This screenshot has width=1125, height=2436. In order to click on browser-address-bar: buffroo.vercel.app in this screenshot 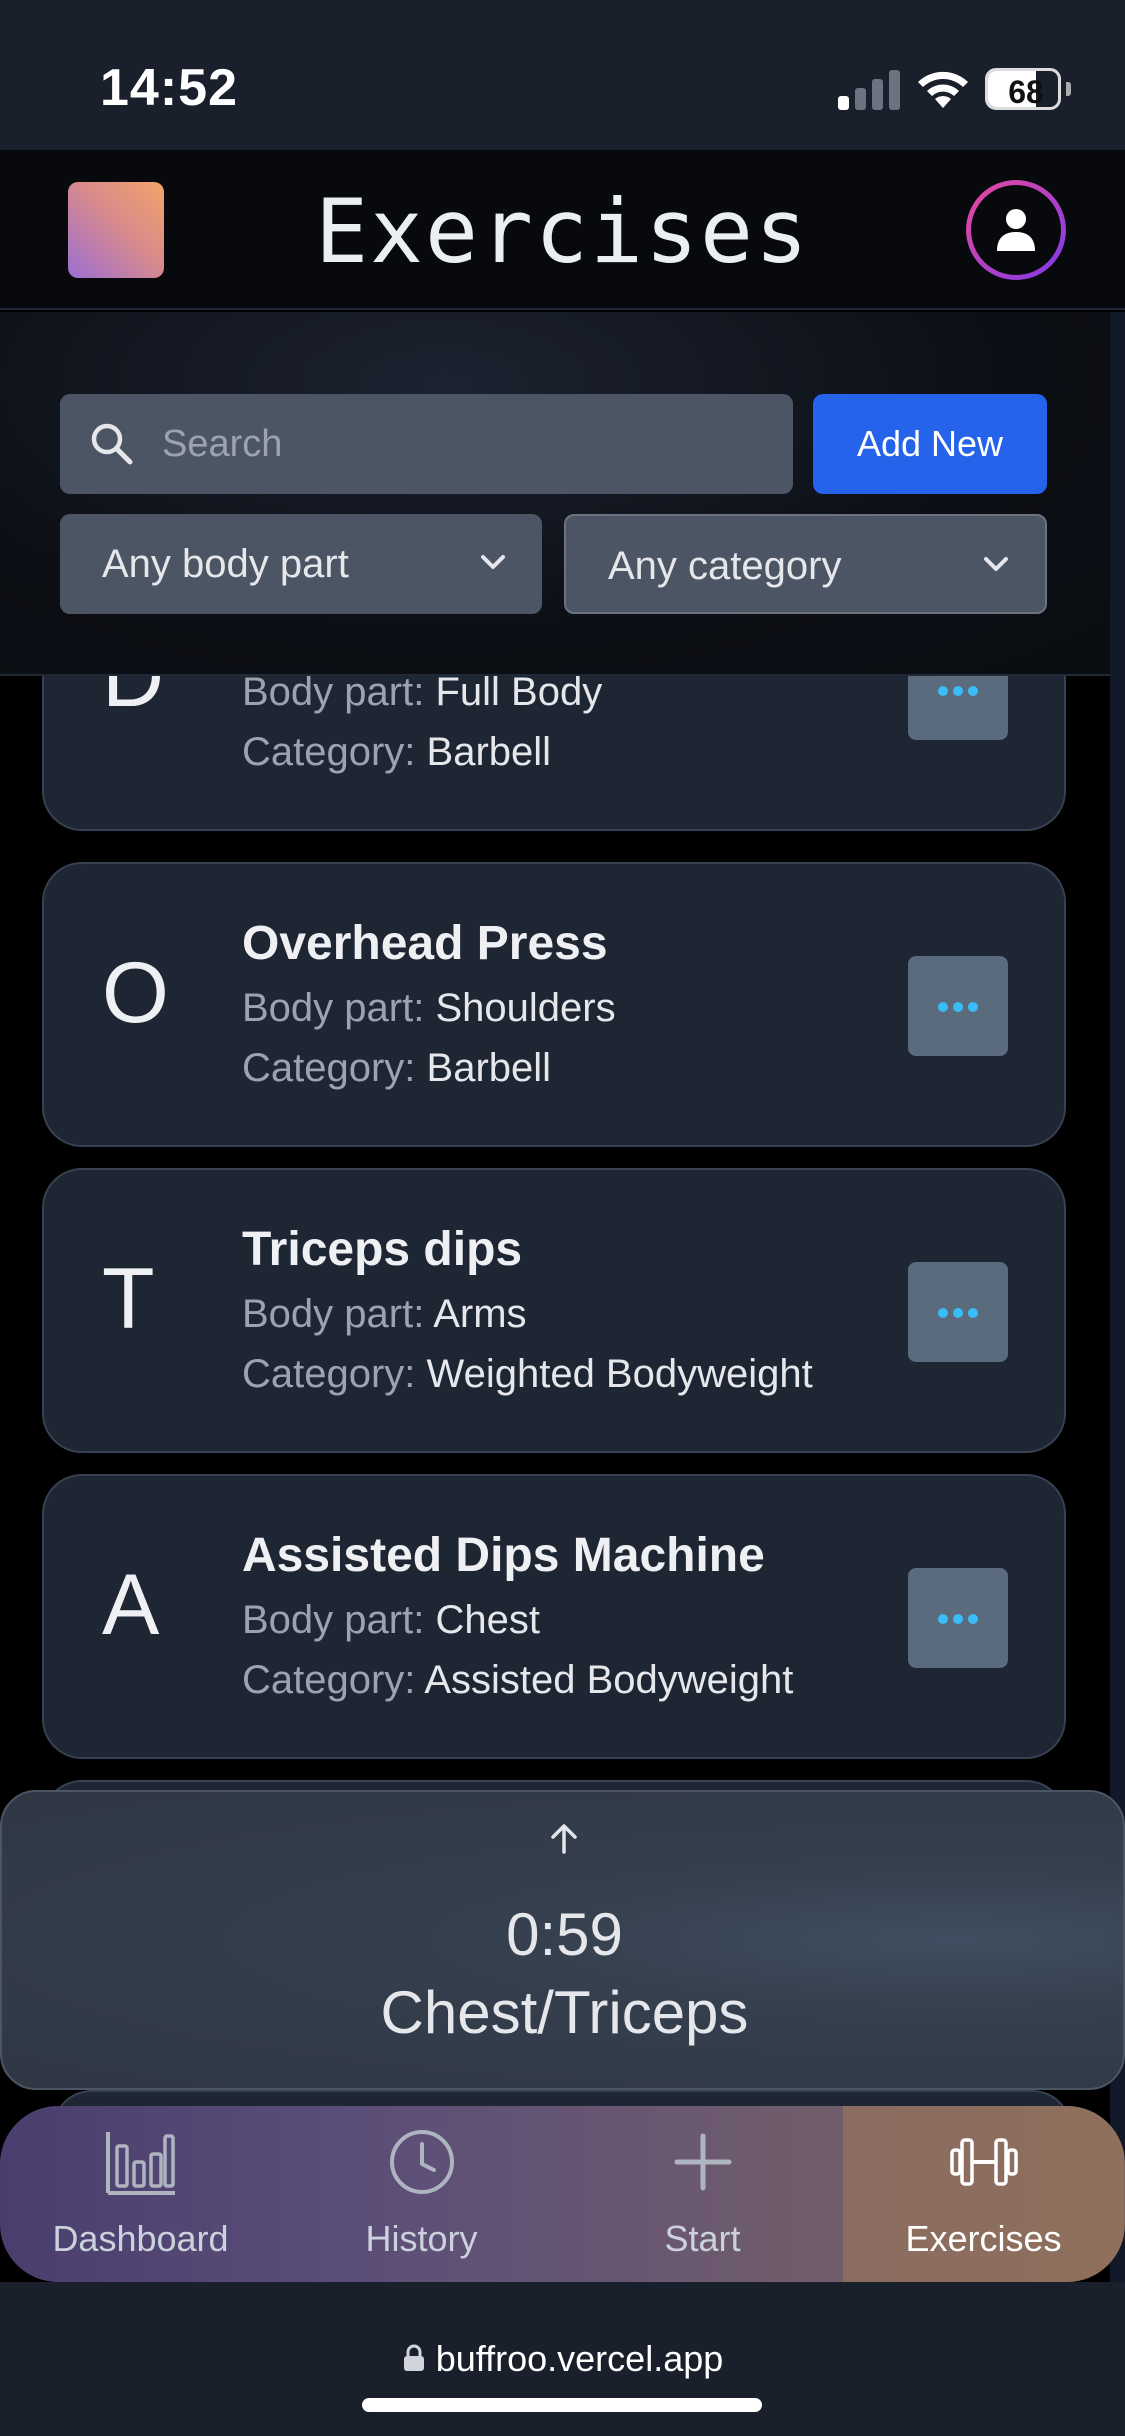, I will do `click(562, 2359)`.